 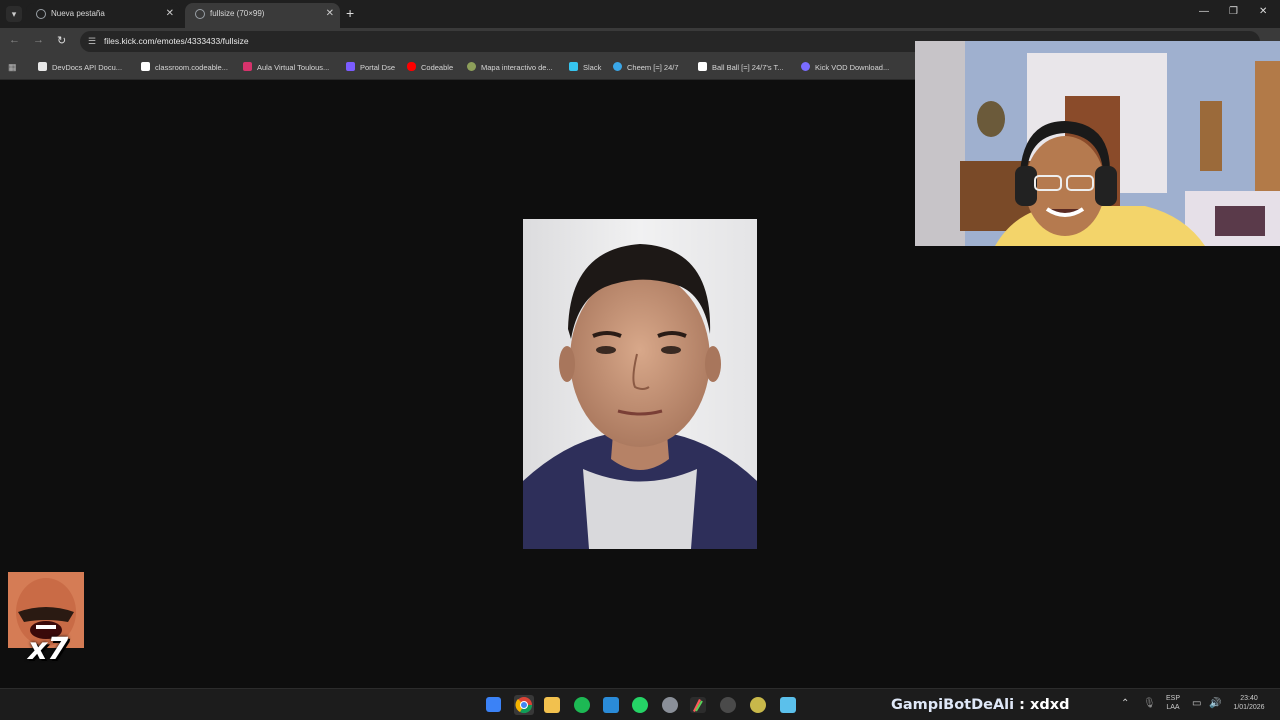 What do you see at coordinates (78, 13) in the screenshot?
I see `tab-title: Nueva pestaña` at bounding box center [78, 13].